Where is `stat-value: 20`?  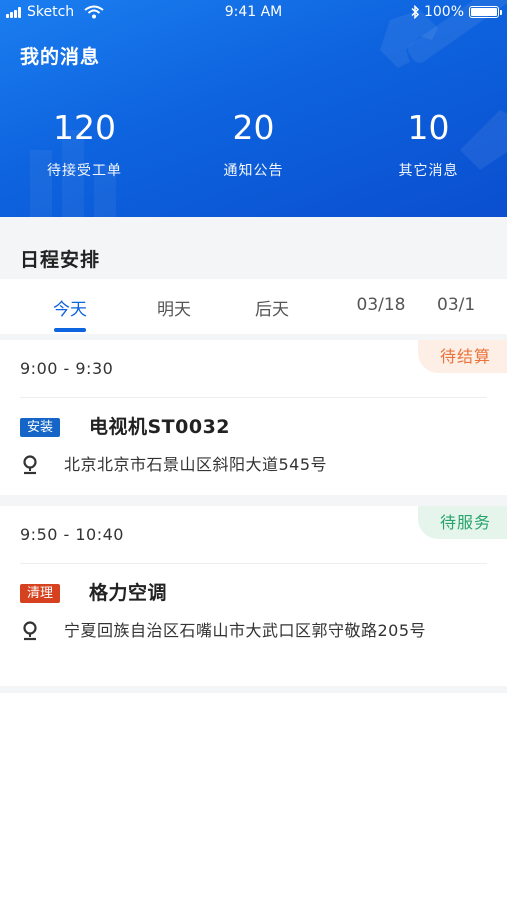 stat-value: 20 is located at coordinates (253, 127).